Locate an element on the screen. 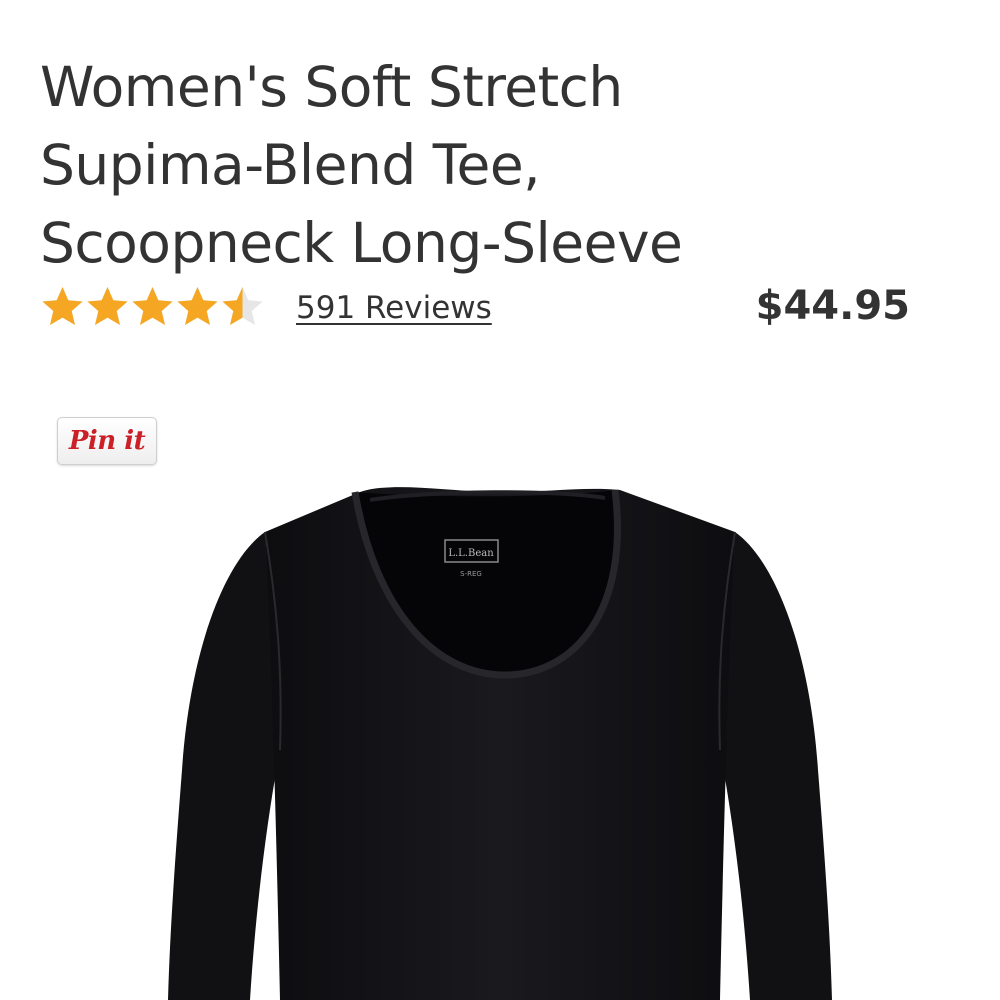  star-rating is located at coordinates (152, 307).